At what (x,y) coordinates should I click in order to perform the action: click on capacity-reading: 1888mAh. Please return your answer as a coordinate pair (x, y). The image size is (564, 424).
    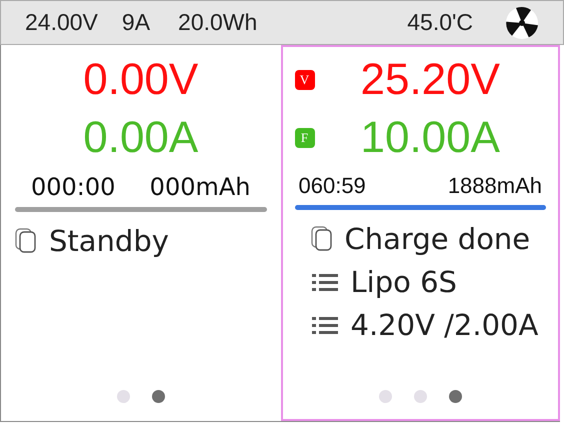
    Looking at the image, I should click on (495, 186).